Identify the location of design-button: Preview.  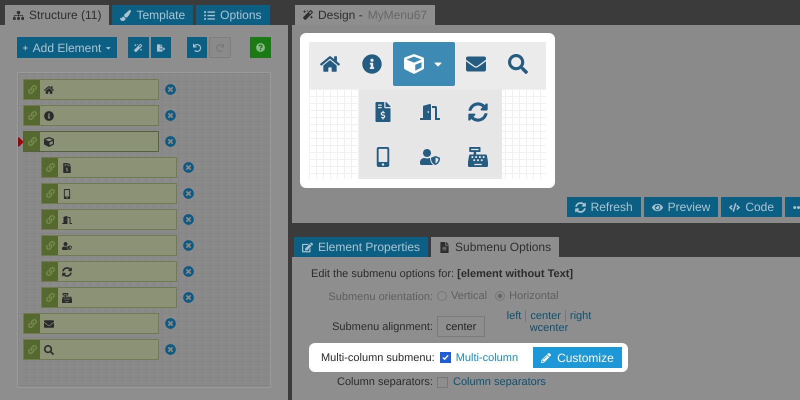
(681, 207).